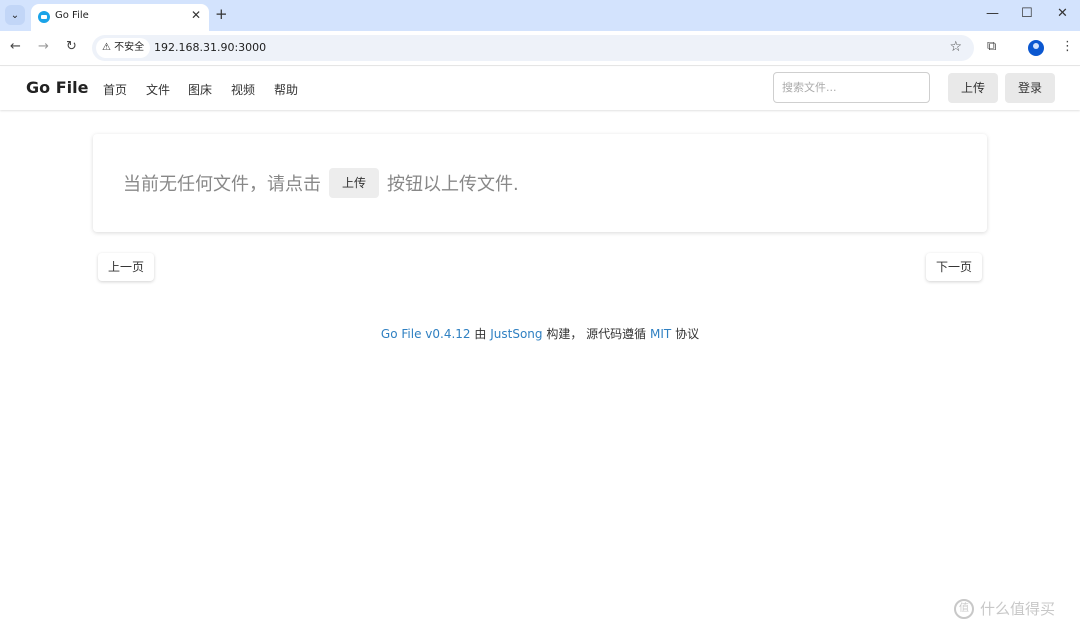 The height and width of the screenshot is (631, 1080). Describe the element at coordinates (72, 15) in the screenshot. I see `tab-title: Go File` at that location.